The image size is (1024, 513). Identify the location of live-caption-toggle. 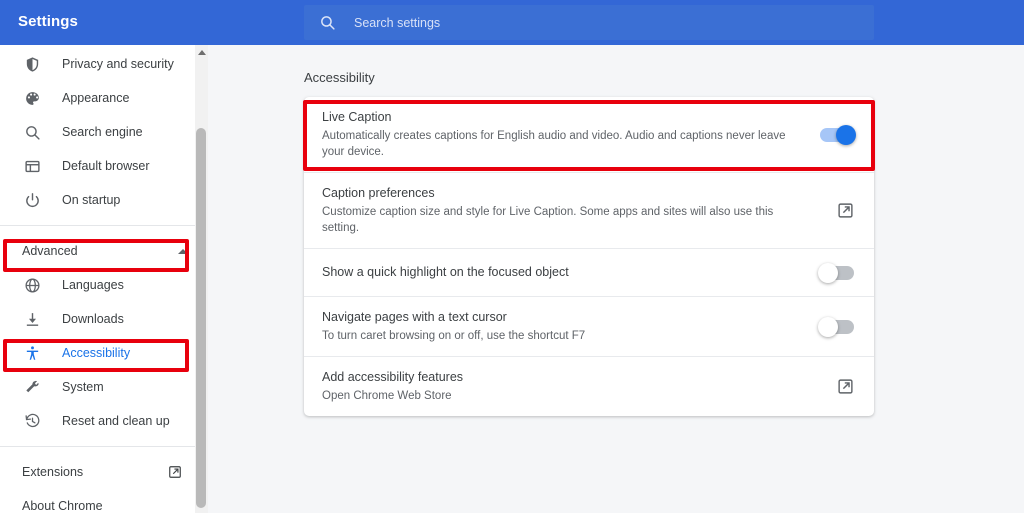
(838, 134).